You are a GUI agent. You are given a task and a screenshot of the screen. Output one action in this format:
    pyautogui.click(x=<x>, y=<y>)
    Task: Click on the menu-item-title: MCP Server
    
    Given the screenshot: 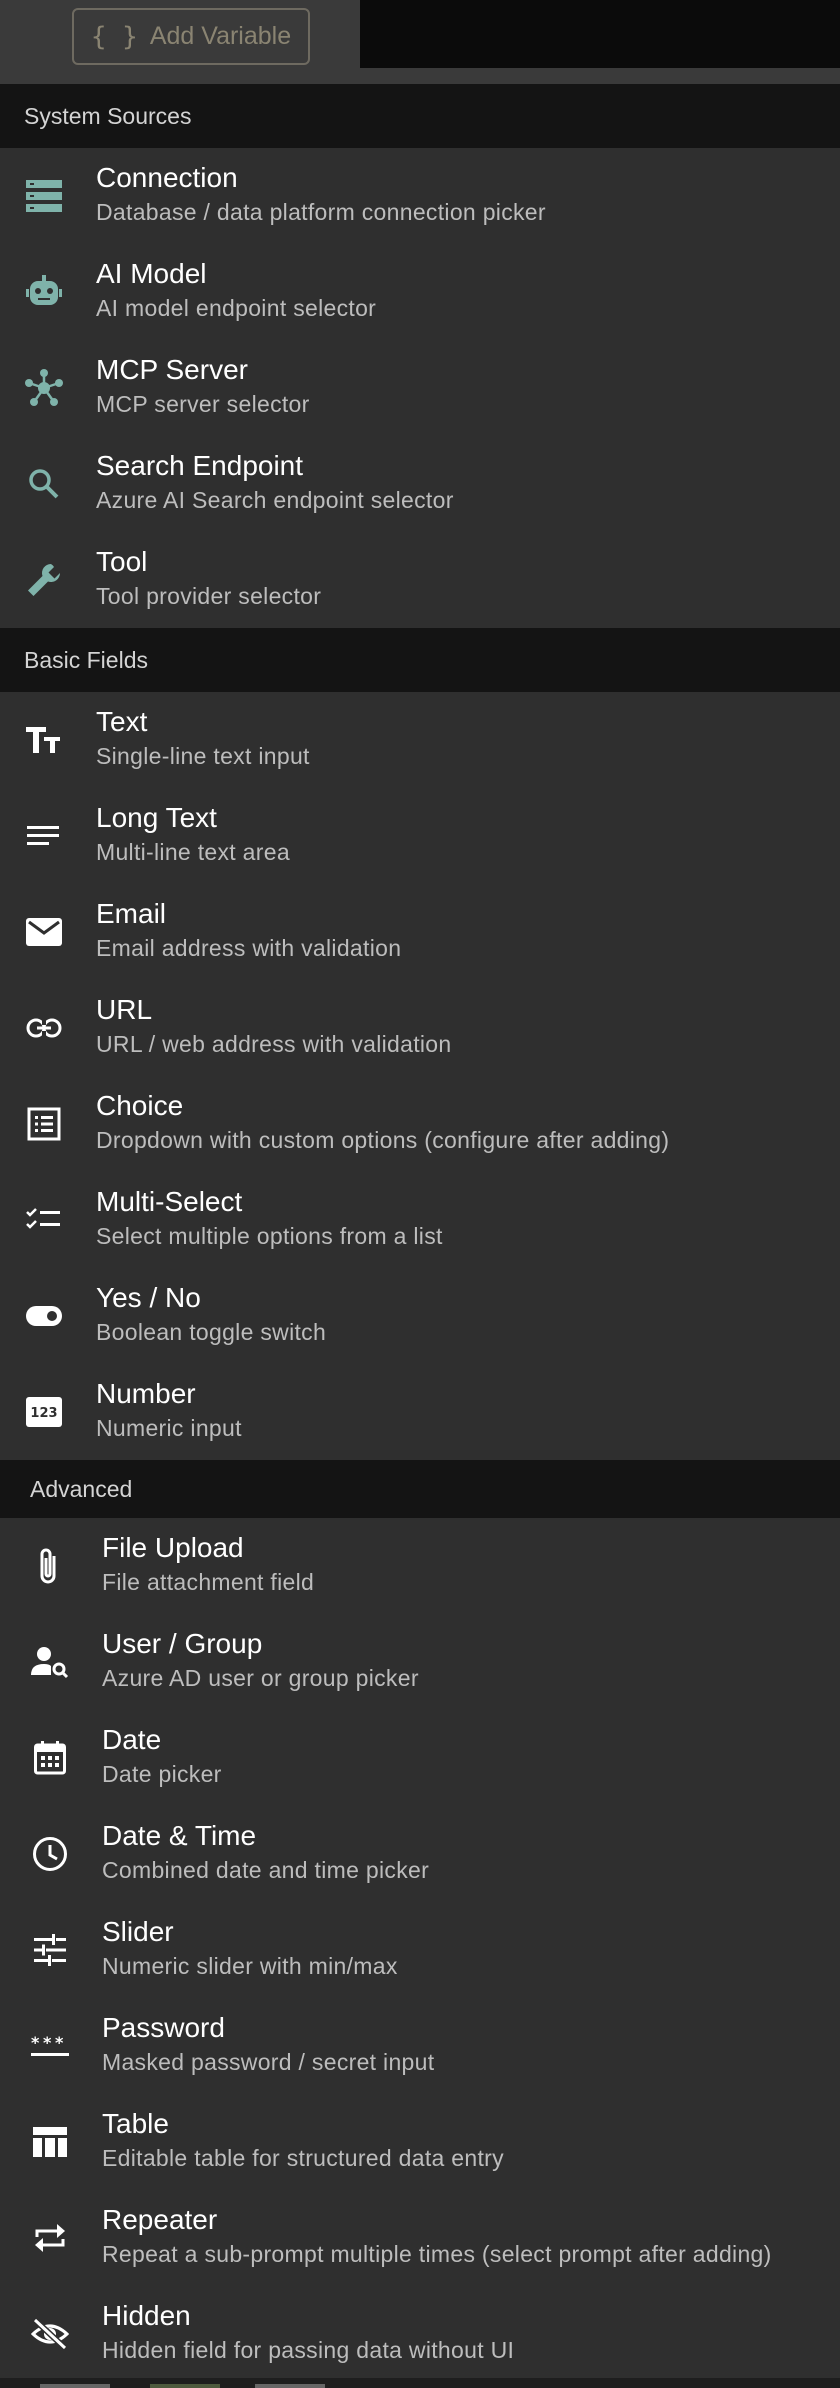 What is the action you would take?
    pyautogui.click(x=172, y=369)
    